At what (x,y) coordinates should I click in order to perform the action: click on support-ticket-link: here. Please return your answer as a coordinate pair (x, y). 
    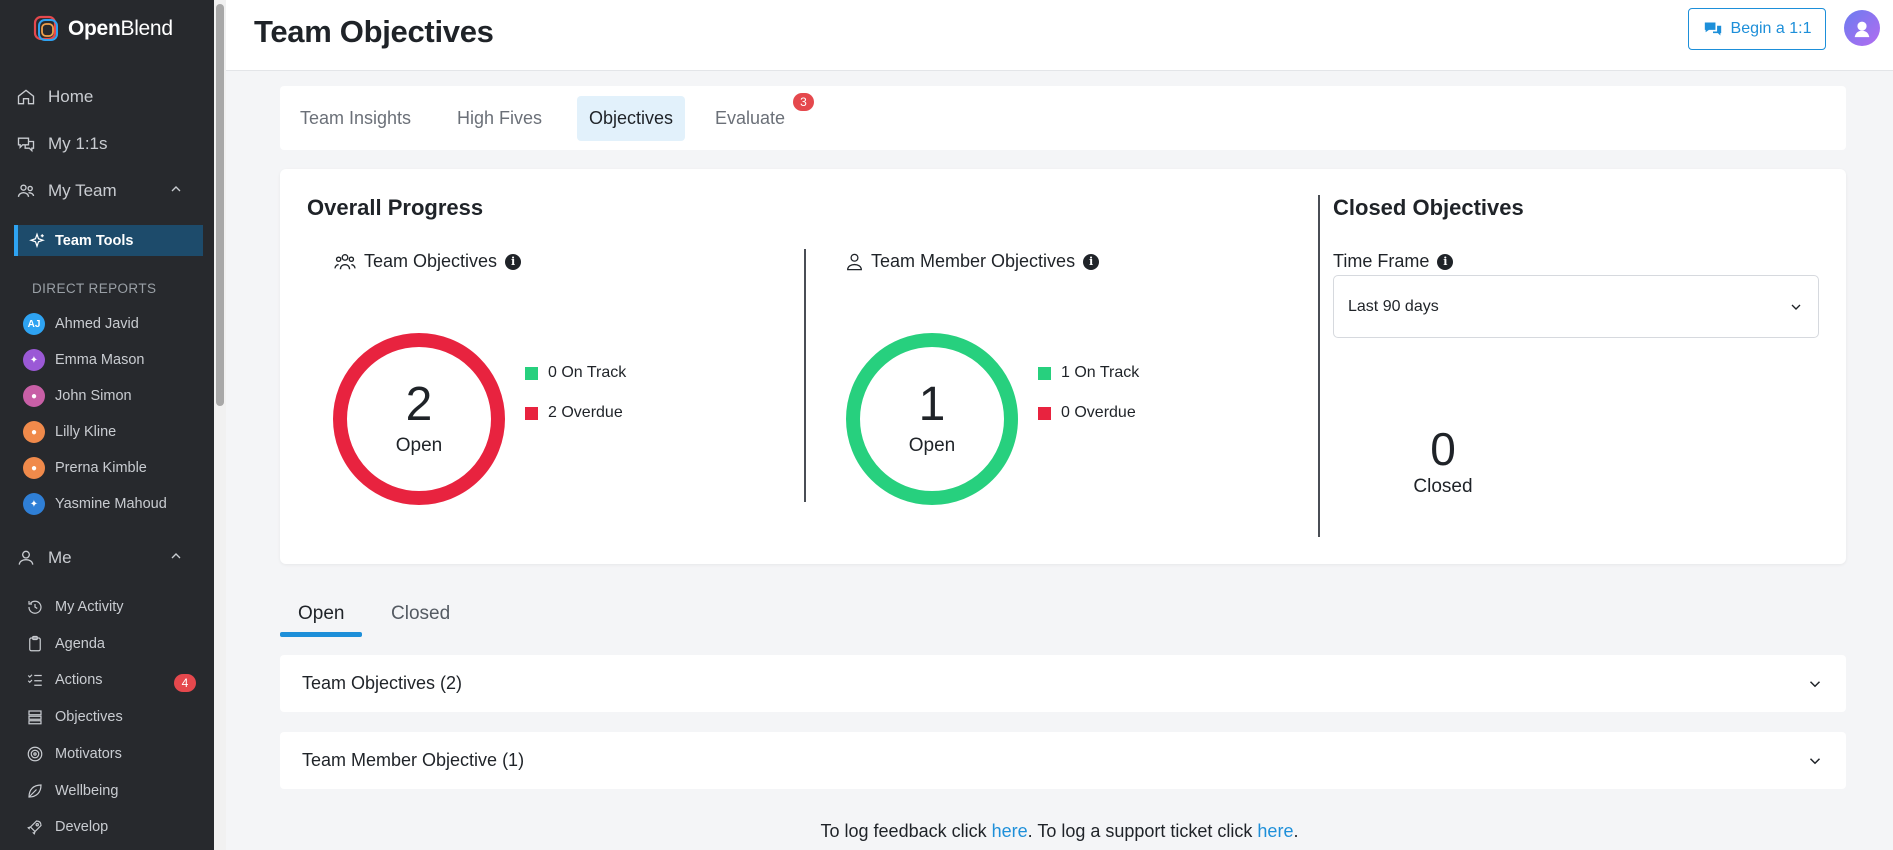
    Looking at the image, I should click on (1275, 831).